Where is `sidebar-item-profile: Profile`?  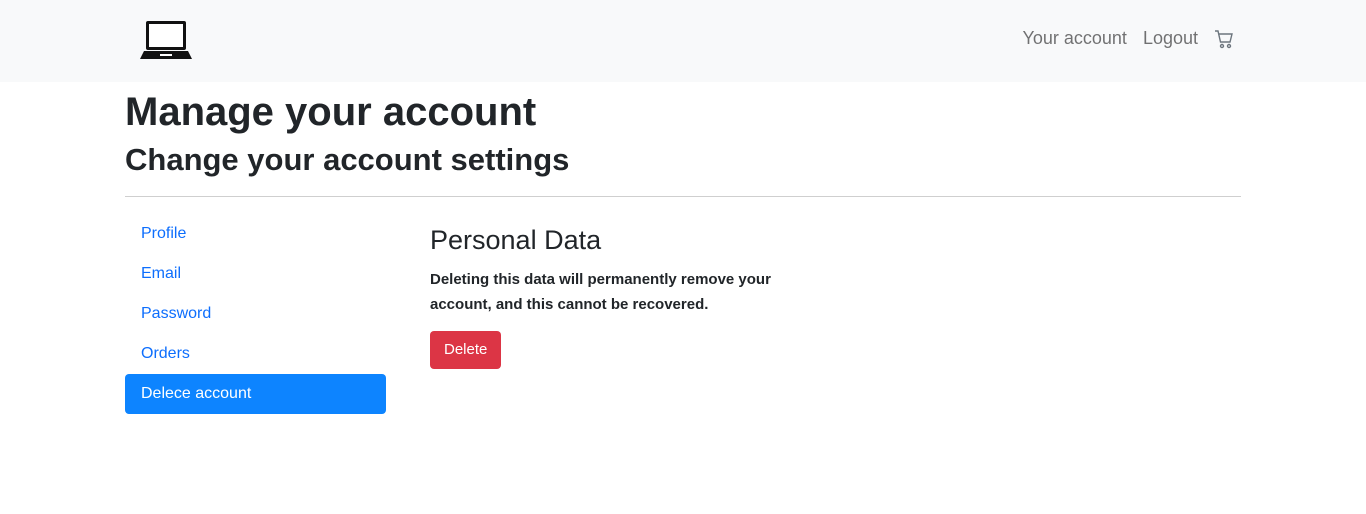
sidebar-item-profile: Profile is located at coordinates (255, 234).